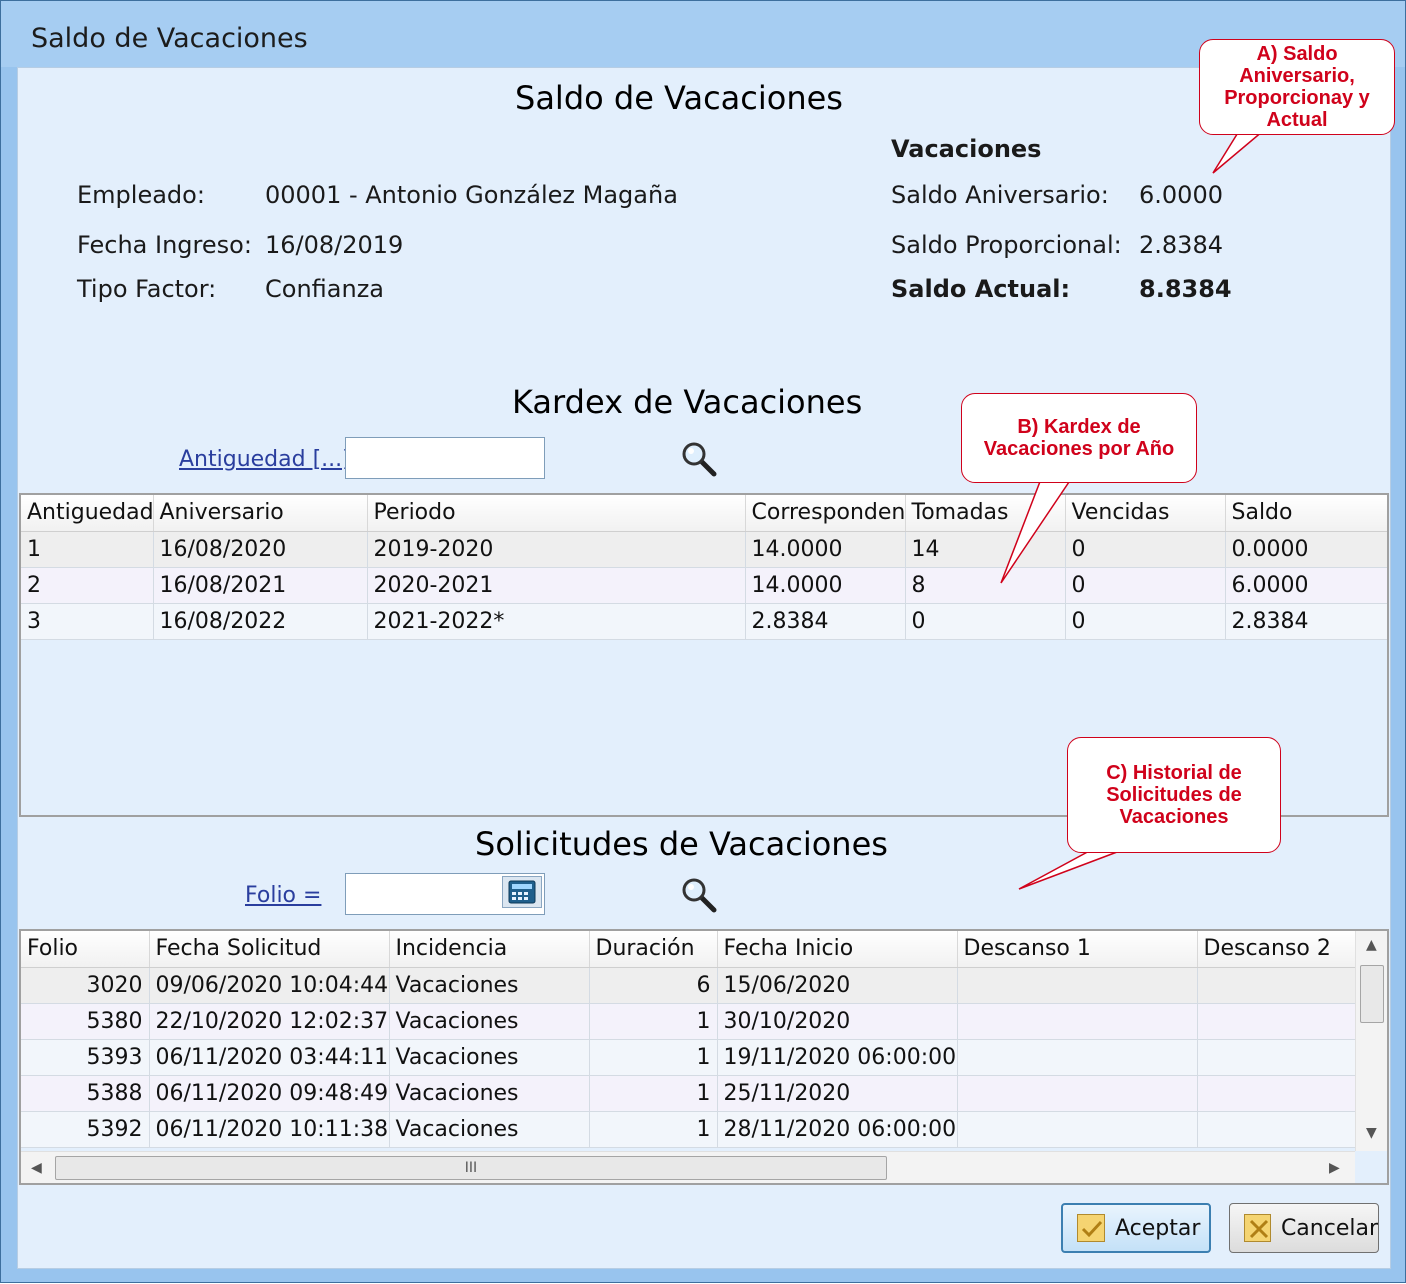 This screenshot has height=1284, width=1406. I want to click on cell-fecha-solicitud: 06/11/2020 09:48:49 a., so click(269, 1093).